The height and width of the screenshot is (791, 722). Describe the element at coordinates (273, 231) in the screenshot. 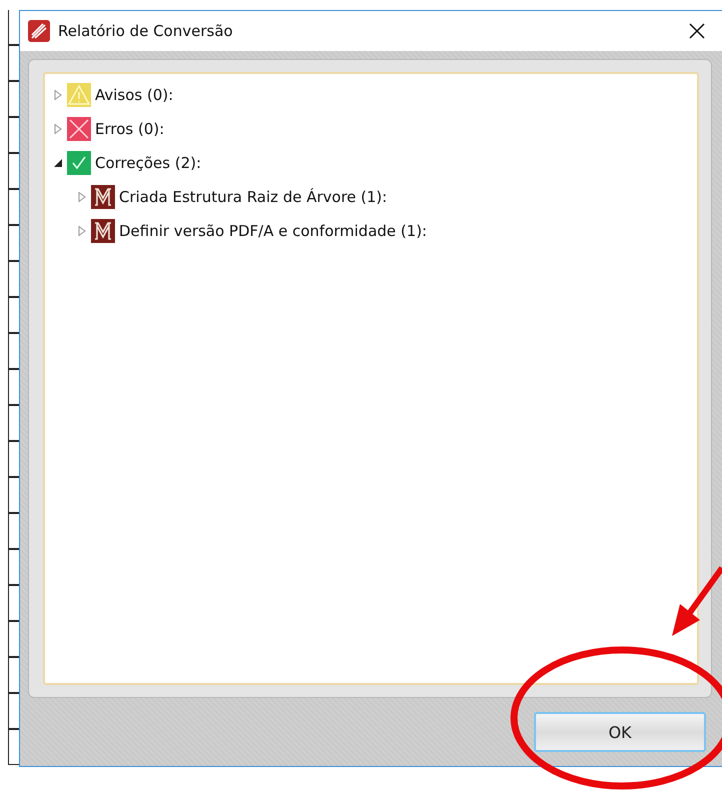

I see `tree-item-label: Definir versão PDF/A e conformidade (1):` at that location.